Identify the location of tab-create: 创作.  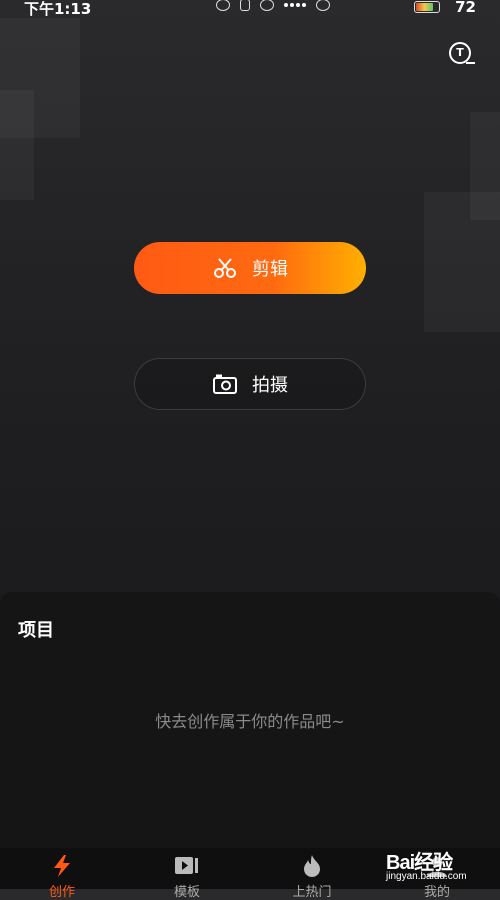
(62, 874).